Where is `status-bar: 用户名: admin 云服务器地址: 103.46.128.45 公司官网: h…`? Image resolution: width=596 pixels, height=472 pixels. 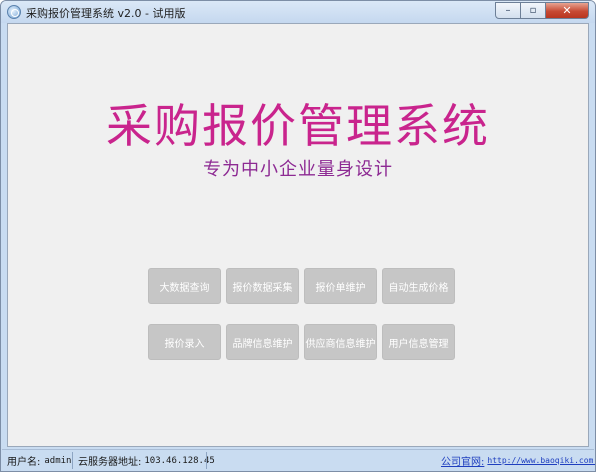 status-bar: 用户名: admin 云服务器地址: 103.46.128.45 公司官网: h… is located at coordinates (298, 460).